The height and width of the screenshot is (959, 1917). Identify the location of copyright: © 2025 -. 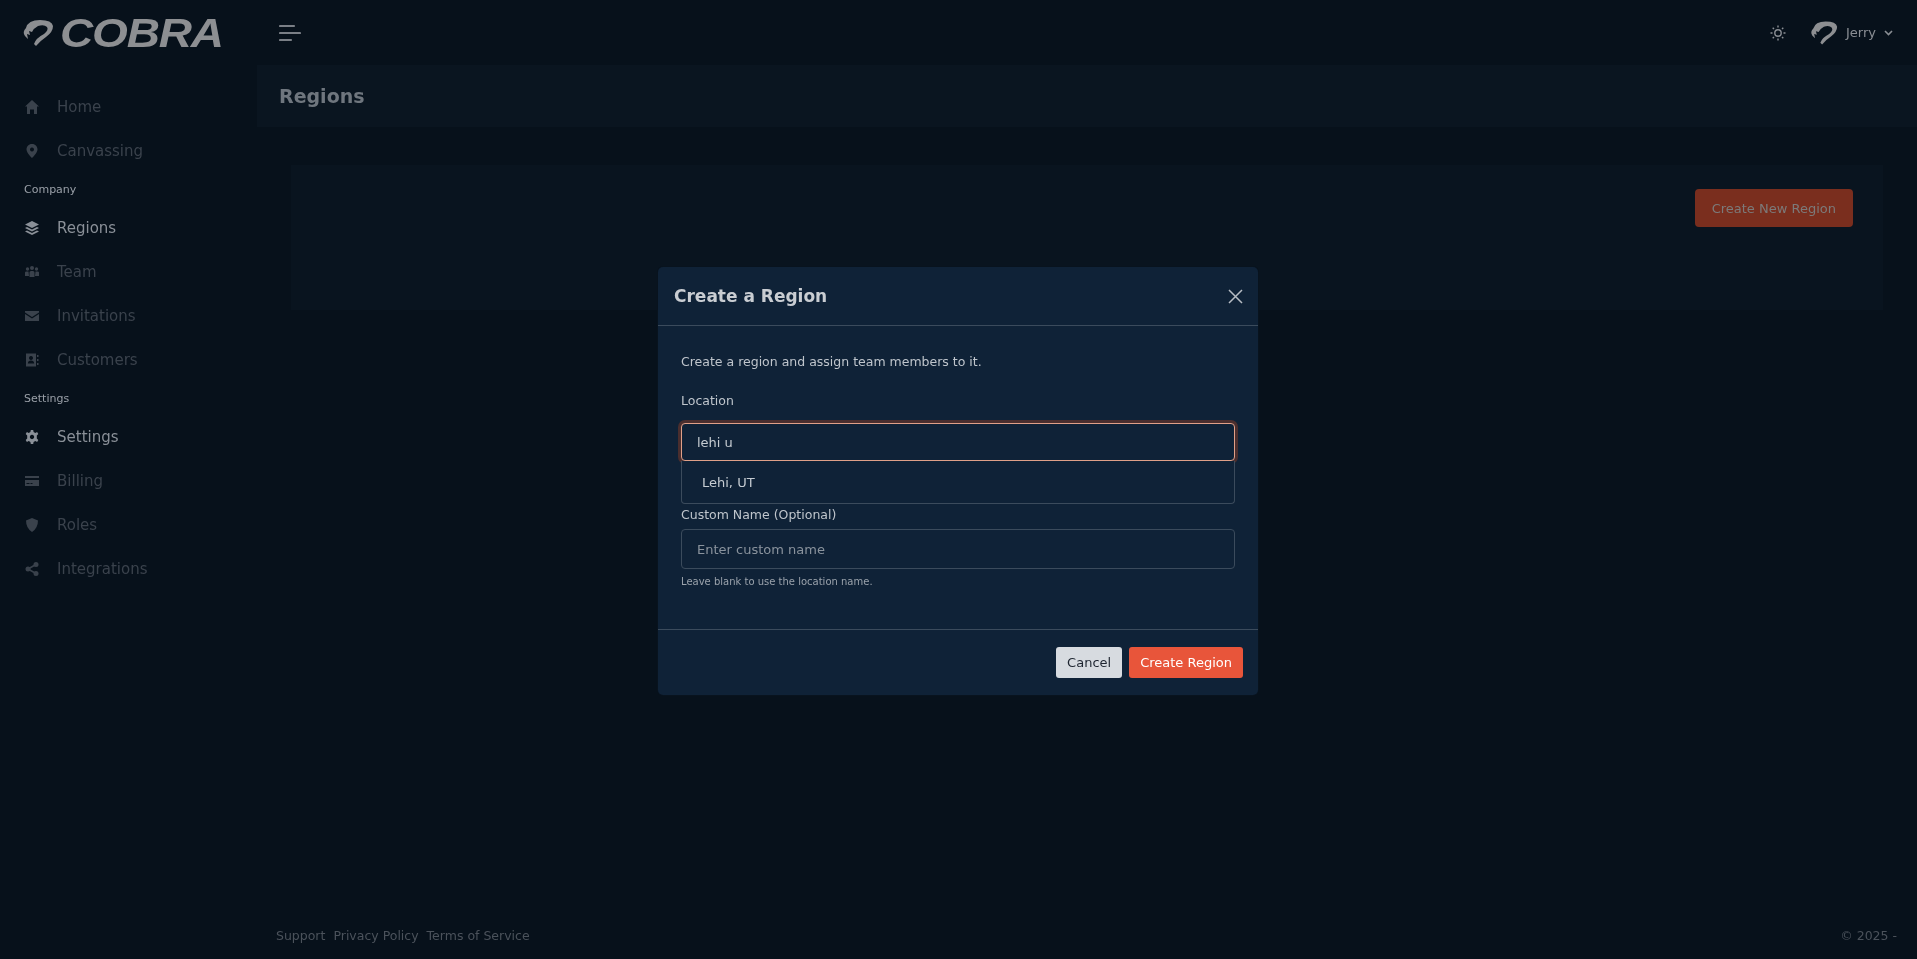
(1868, 935).